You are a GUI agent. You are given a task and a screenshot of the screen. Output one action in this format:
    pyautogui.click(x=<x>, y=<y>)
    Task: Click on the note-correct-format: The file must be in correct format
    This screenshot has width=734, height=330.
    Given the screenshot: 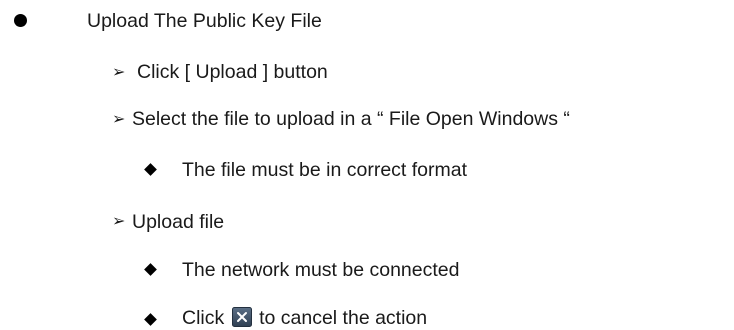 What is the action you would take?
    pyautogui.click(x=325, y=170)
    